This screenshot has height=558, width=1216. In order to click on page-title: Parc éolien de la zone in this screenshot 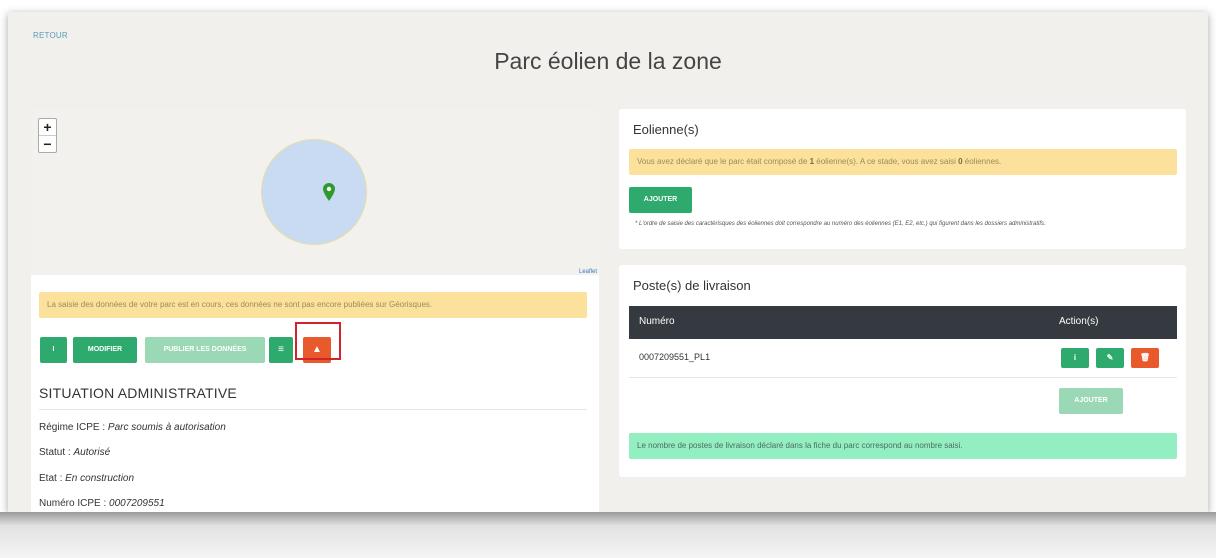, I will do `click(608, 61)`.